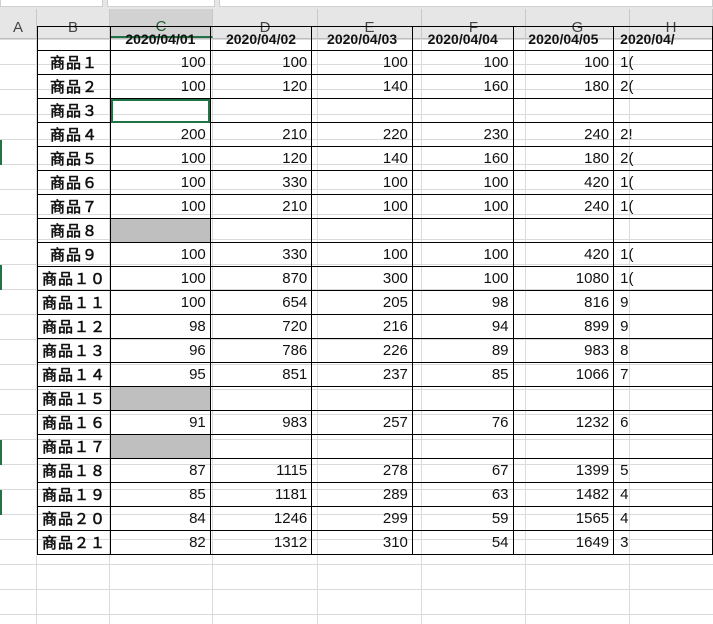  Describe the element at coordinates (663, 86) in the screenshot. I see `value-cell: 2(` at that location.